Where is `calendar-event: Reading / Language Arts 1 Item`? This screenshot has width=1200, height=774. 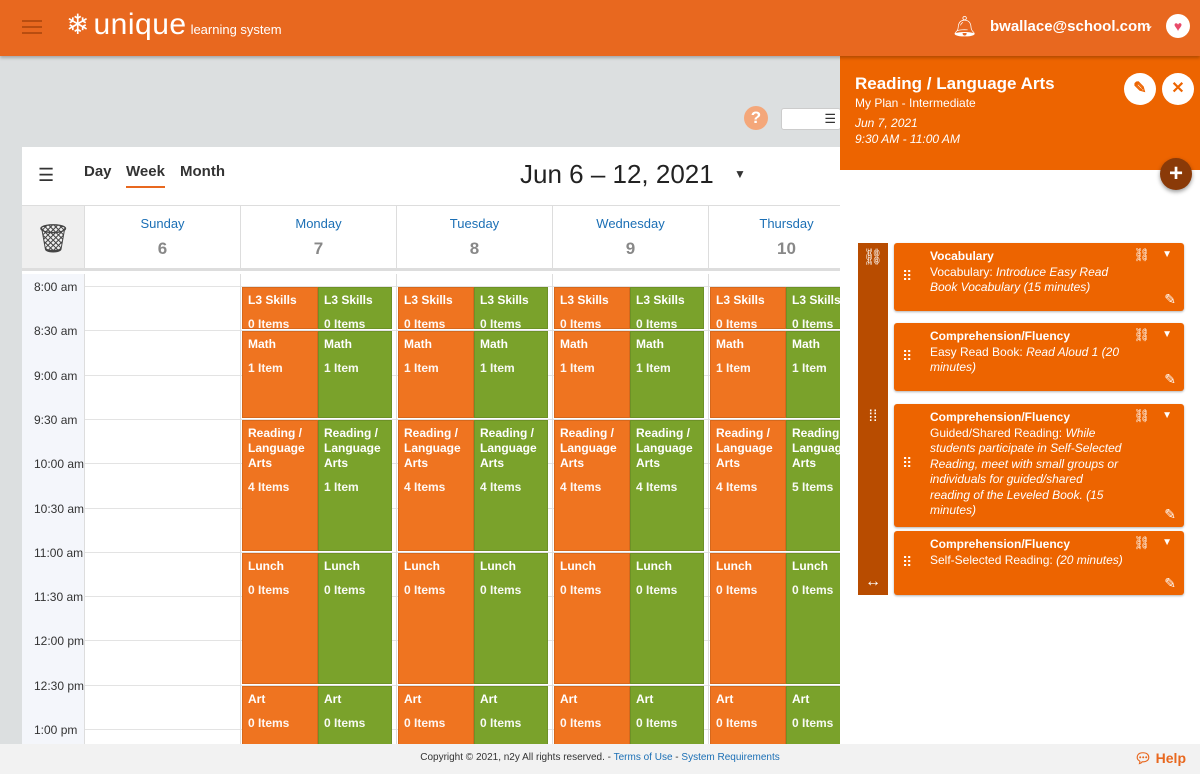
calendar-event: Reading / Language Arts 1 Item is located at coordinates (355, 485).